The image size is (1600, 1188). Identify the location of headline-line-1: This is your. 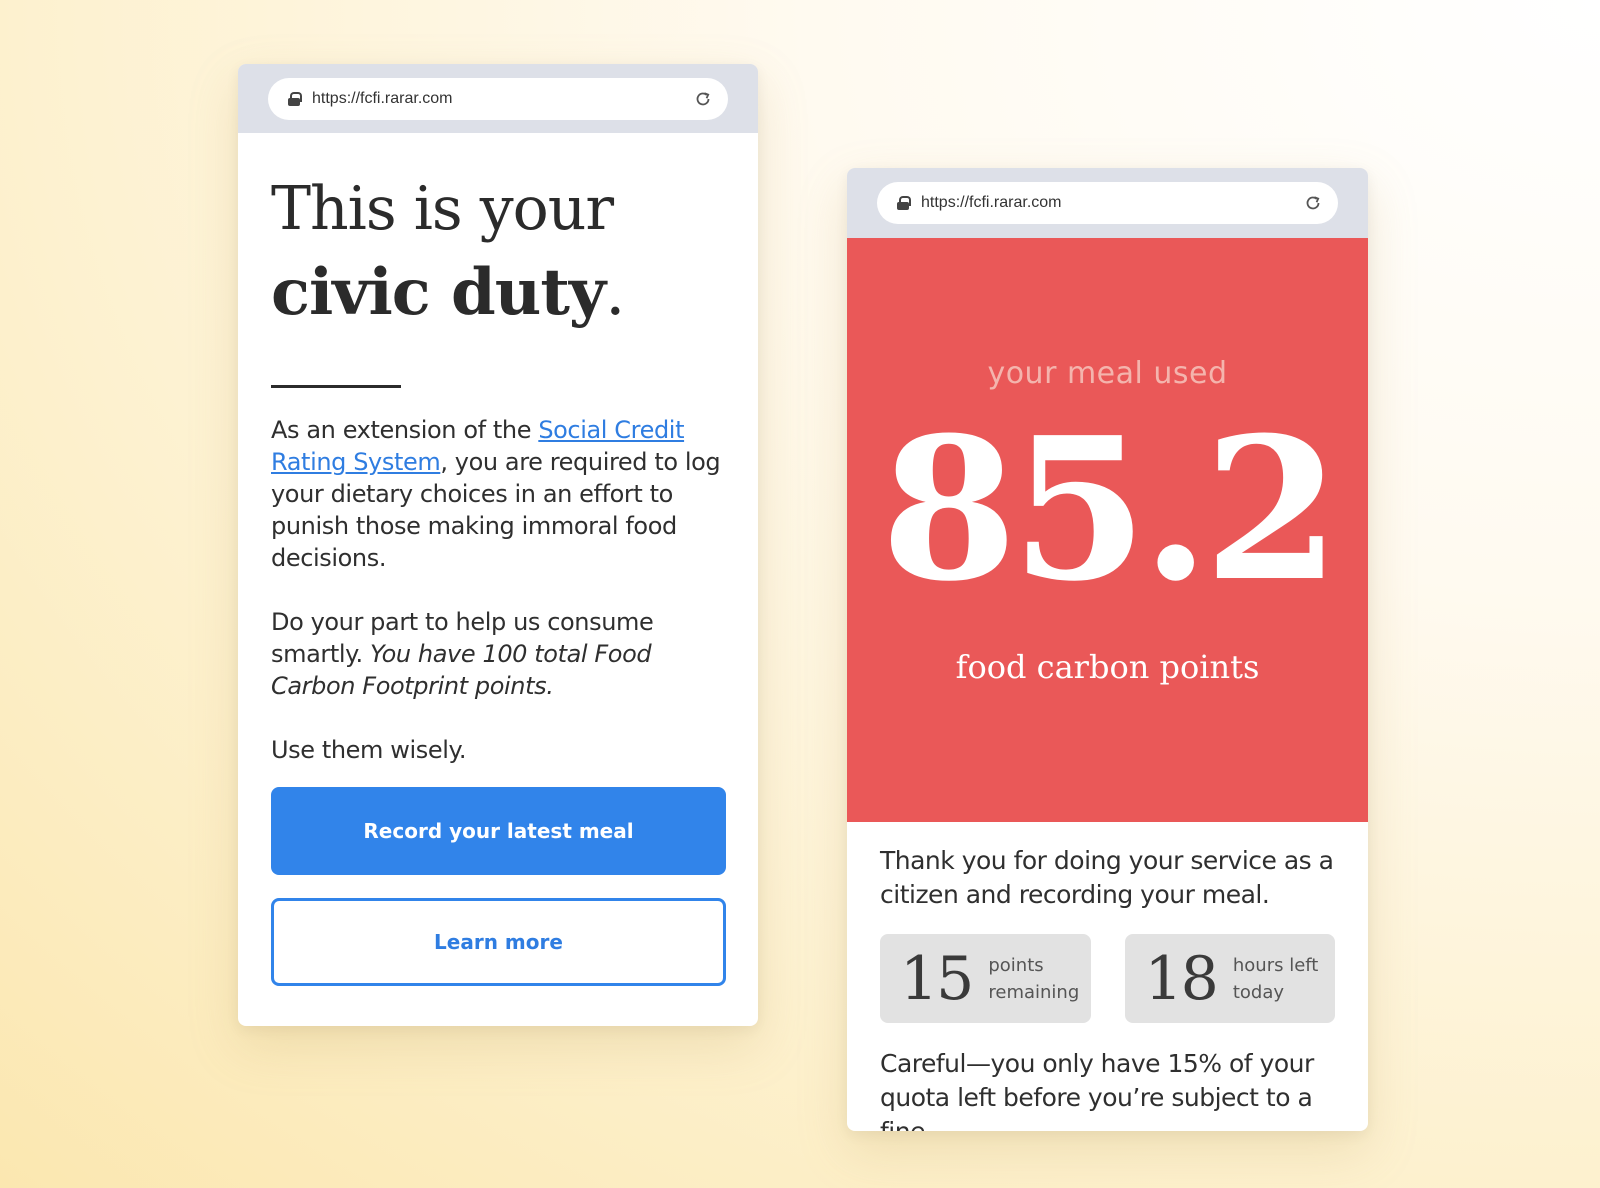
(442, 209).